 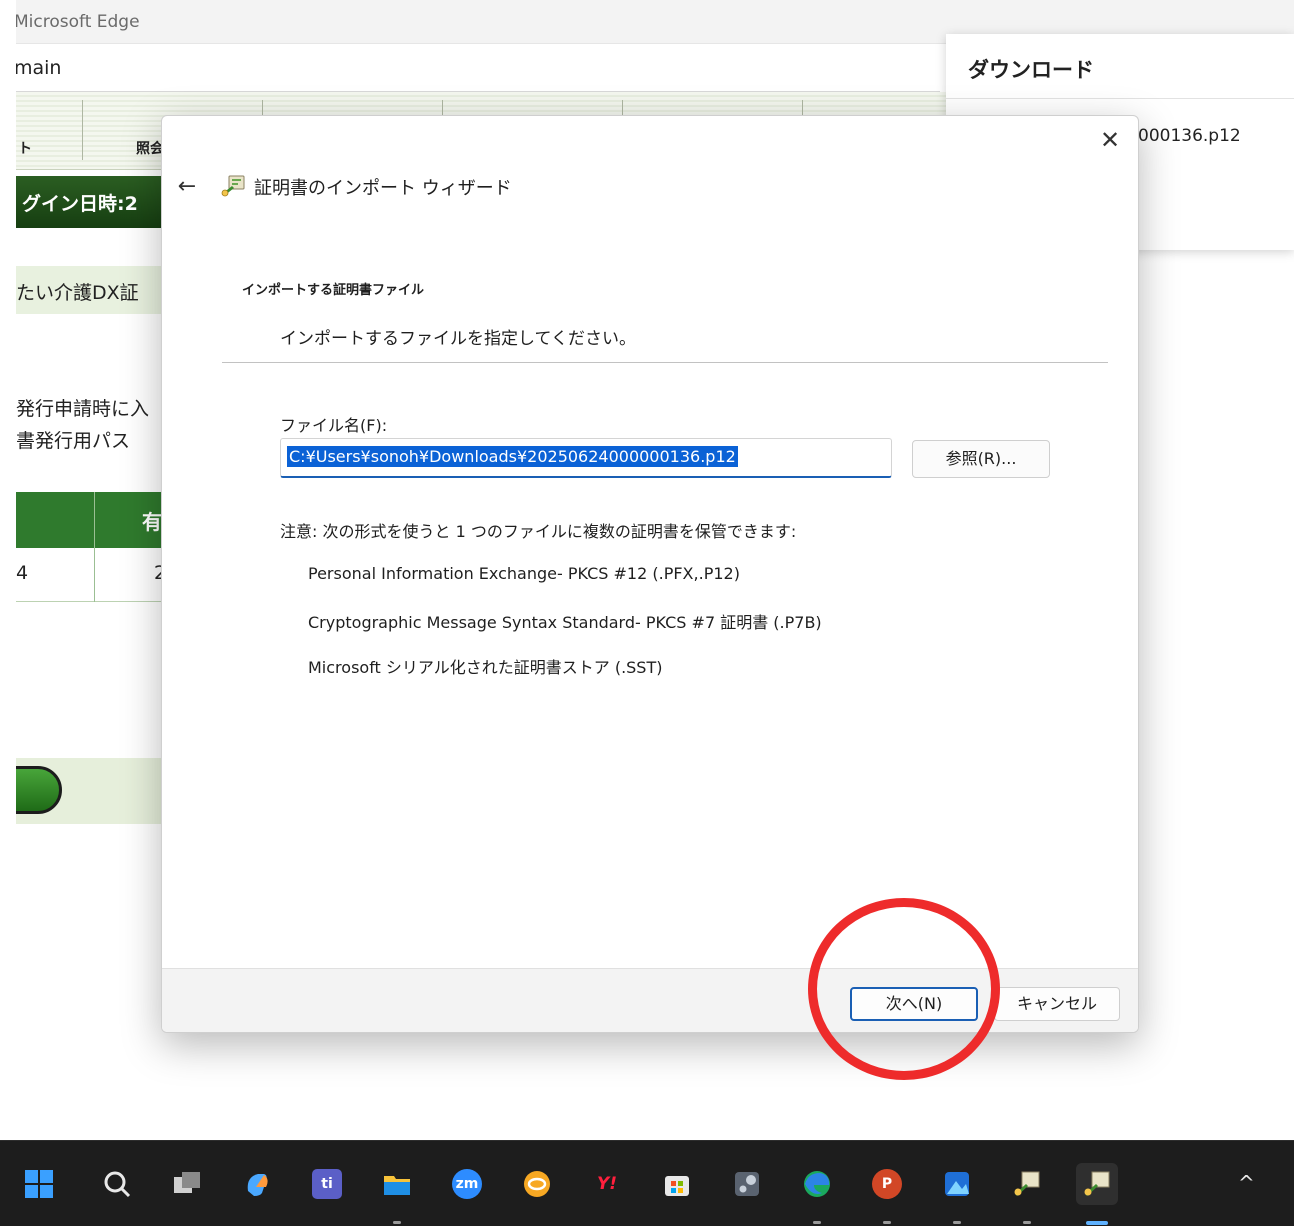 I want to click on taskbar: ti zm Y! P ^, so click(x=647, y=1183).